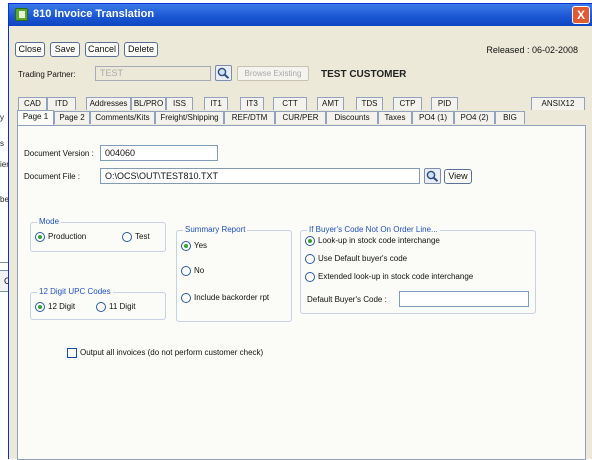 This screenshot has width=592, height=460. Describe the element at coordinates (444, 103) in the screenshot. I see `tab-pid: PID` at that location.